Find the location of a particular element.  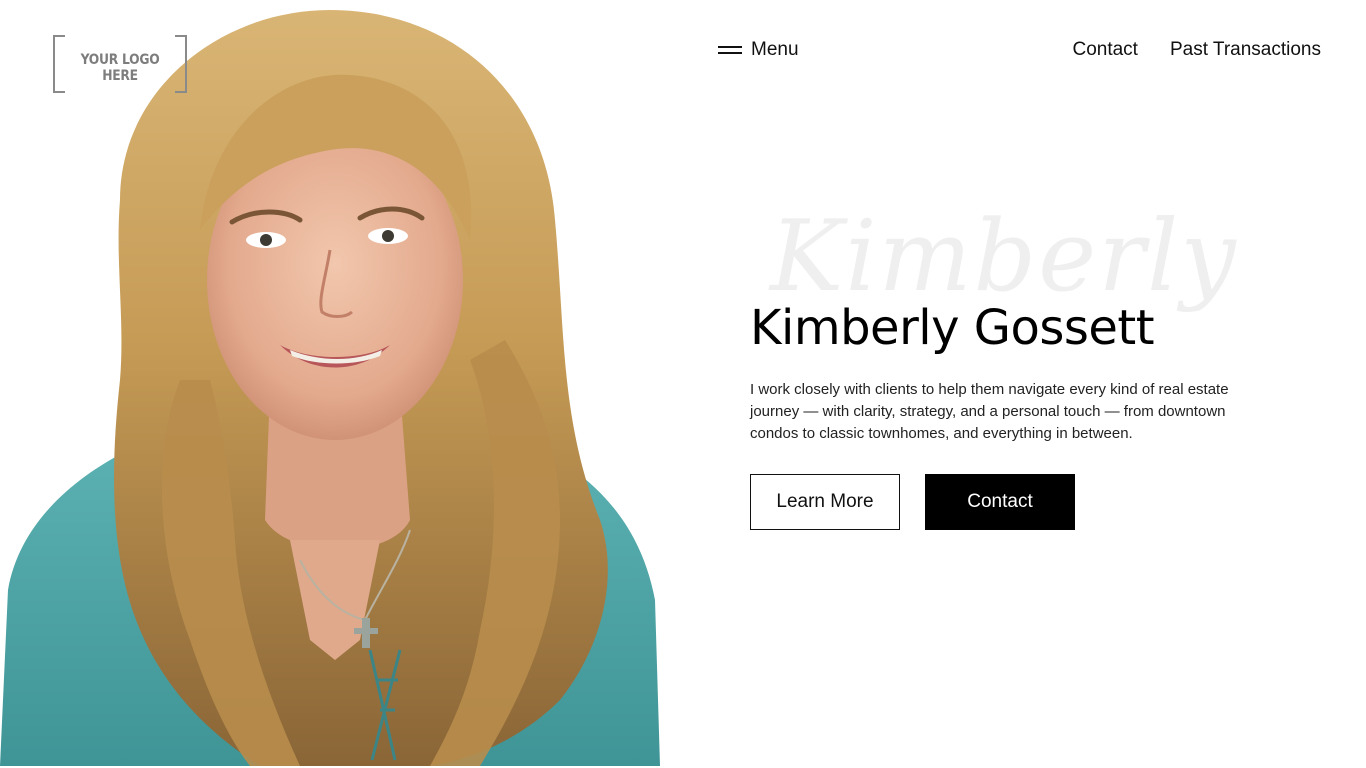

logo-text: YOUR LOGO HERE is located at coordinates (120, 68).